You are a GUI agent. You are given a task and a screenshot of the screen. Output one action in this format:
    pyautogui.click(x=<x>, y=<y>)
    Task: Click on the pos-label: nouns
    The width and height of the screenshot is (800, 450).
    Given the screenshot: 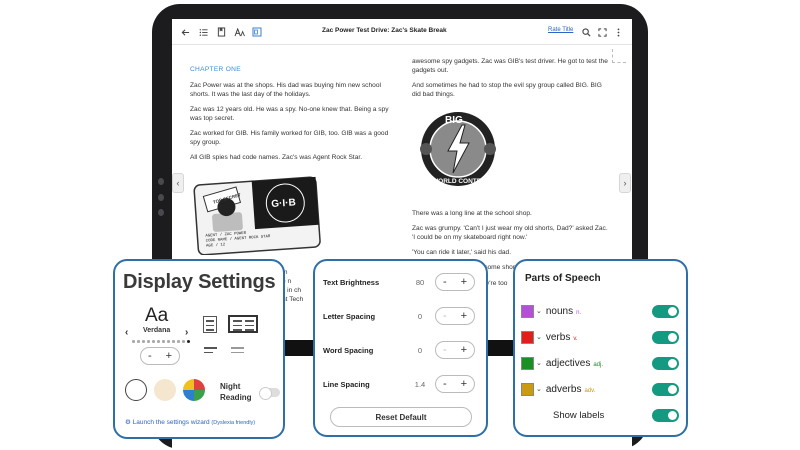 What is the action you would take?
    pyautogui.click(x=559, y=311)
    